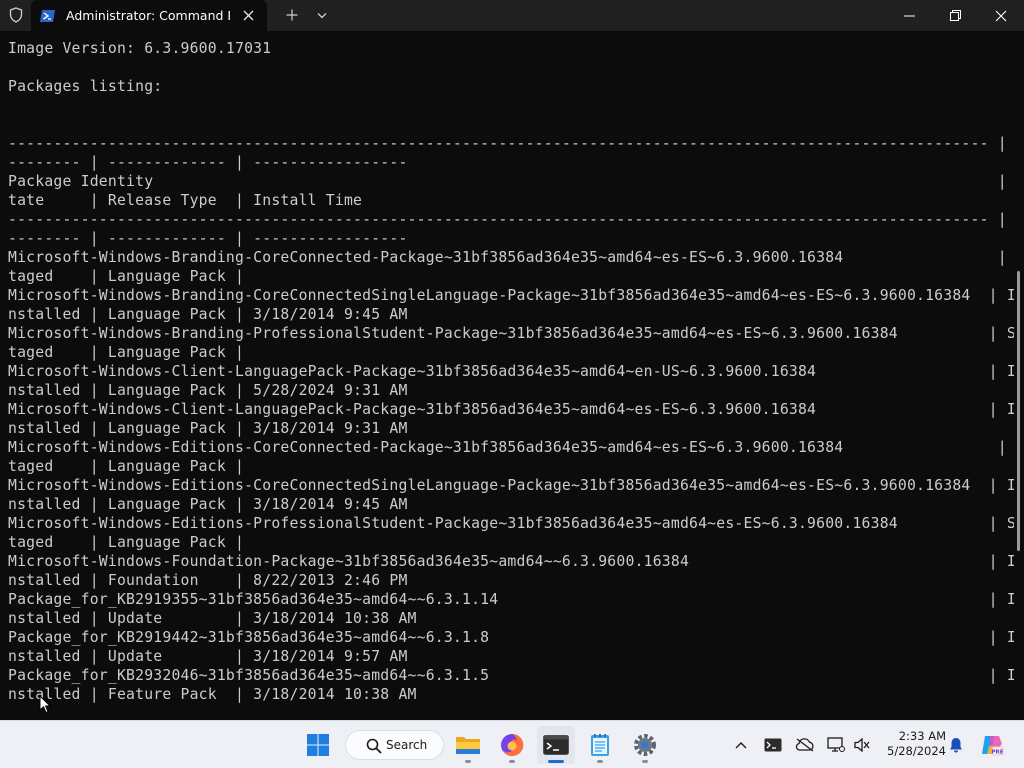 The image size is (1024, 768). What do you see at coordinates (955, 15) in the screenshot?
I see `restore-icon` at bounding box center [955, 15].